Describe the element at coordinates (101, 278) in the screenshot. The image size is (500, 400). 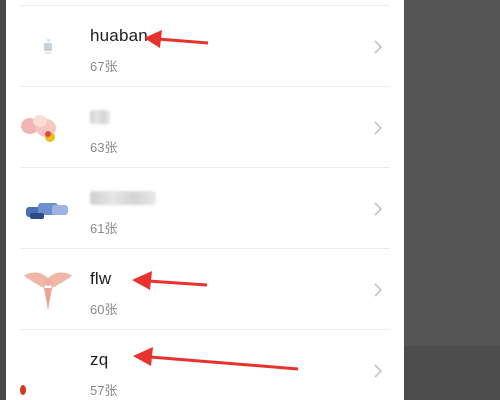
I see `album-name: flw` at that location.